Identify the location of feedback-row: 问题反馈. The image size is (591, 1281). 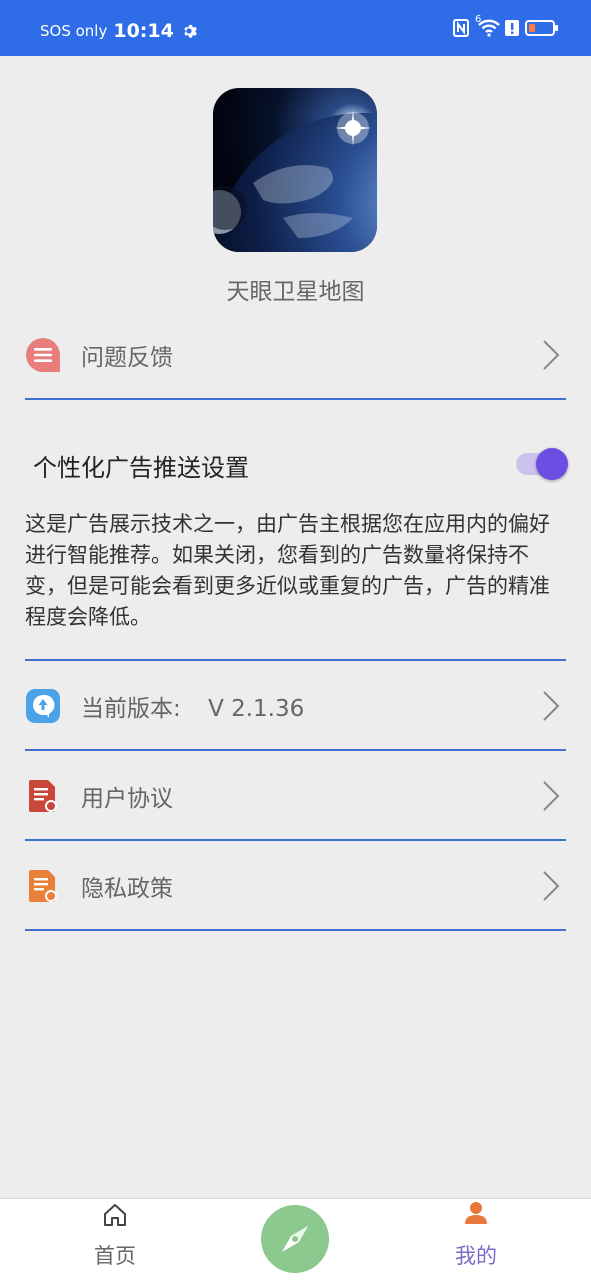
(295, 356).